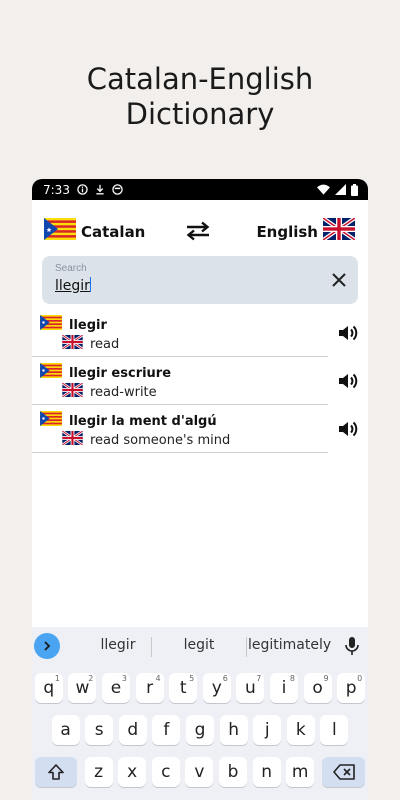 This screenshot has width=400, height=800. Describe the element at coordinates (118, 645) in the screenshot. I see `suggestion-1: llegir` at that location.